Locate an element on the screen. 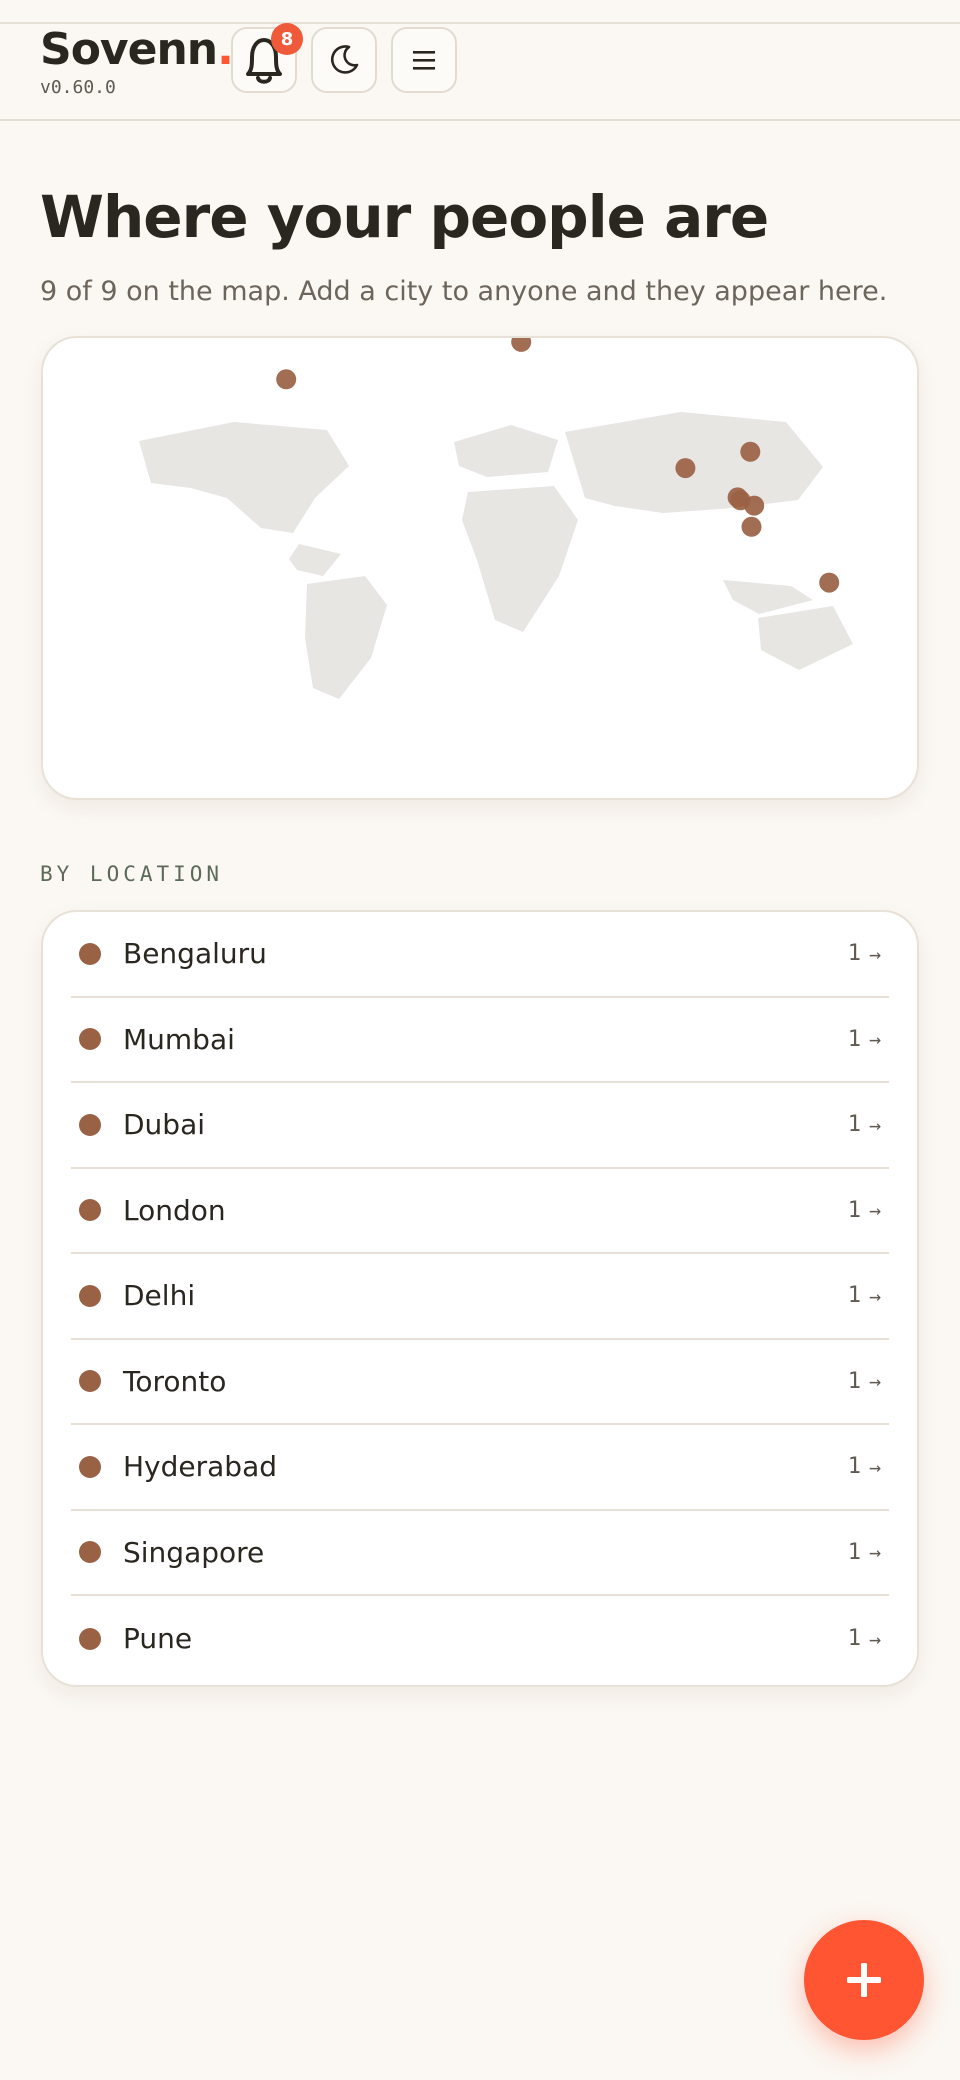 Image resolution: width=960 pixels, height=2080 pixels. map-marker-delhi is located at coordinates (750, 451).